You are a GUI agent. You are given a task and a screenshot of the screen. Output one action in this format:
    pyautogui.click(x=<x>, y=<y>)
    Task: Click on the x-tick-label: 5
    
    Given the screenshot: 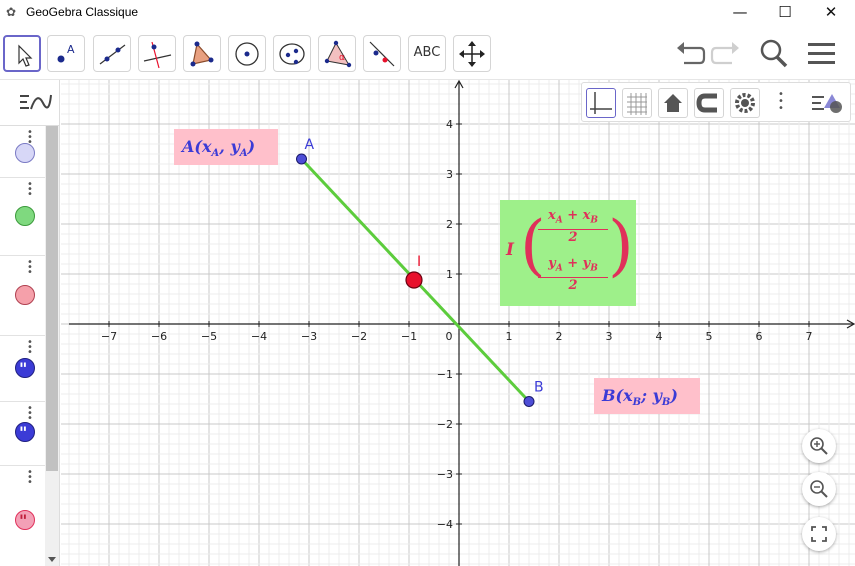 What is the action you would take?
    pyautogui.click(x=709, y=336)
    